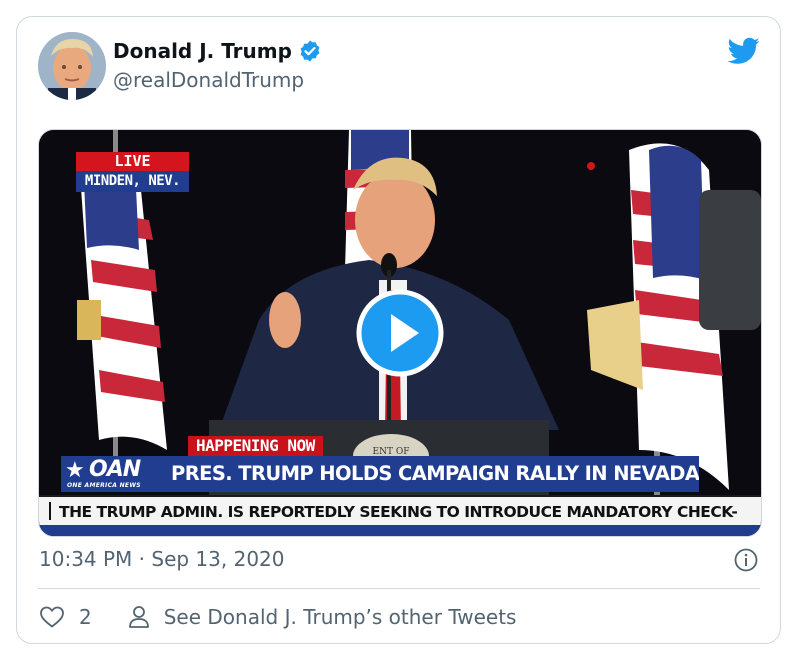 The width and height of the screenshot is (799, 665). I want to click on live-badge: LIVE MINDEN, NEV., so click(132, 172).